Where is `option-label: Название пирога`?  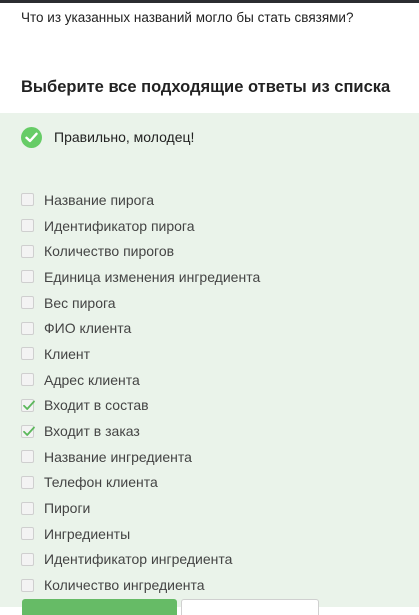 option-label: Название пирога is located at coordinates (99, 199).